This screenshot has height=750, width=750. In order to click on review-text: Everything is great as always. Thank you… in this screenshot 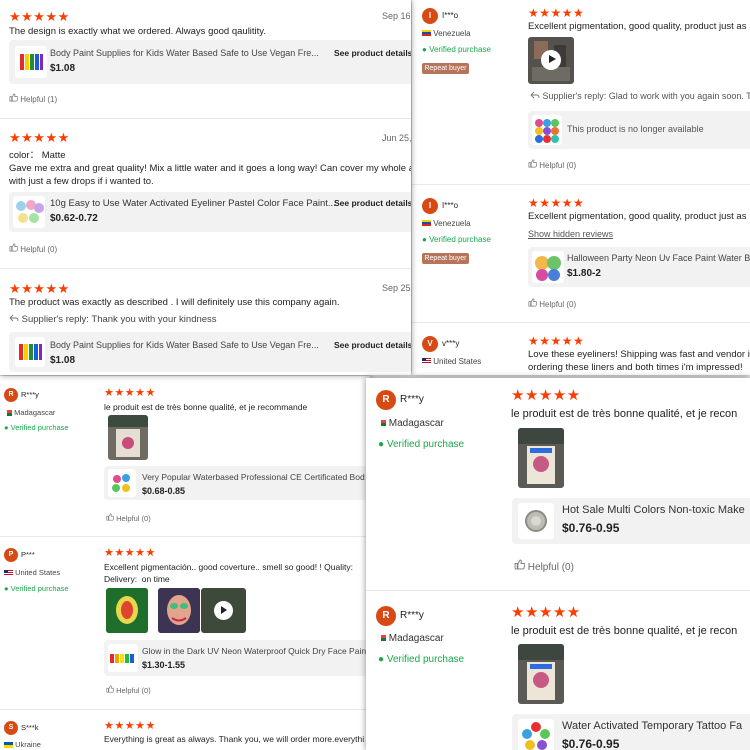, I will do `click(234, 739)`.